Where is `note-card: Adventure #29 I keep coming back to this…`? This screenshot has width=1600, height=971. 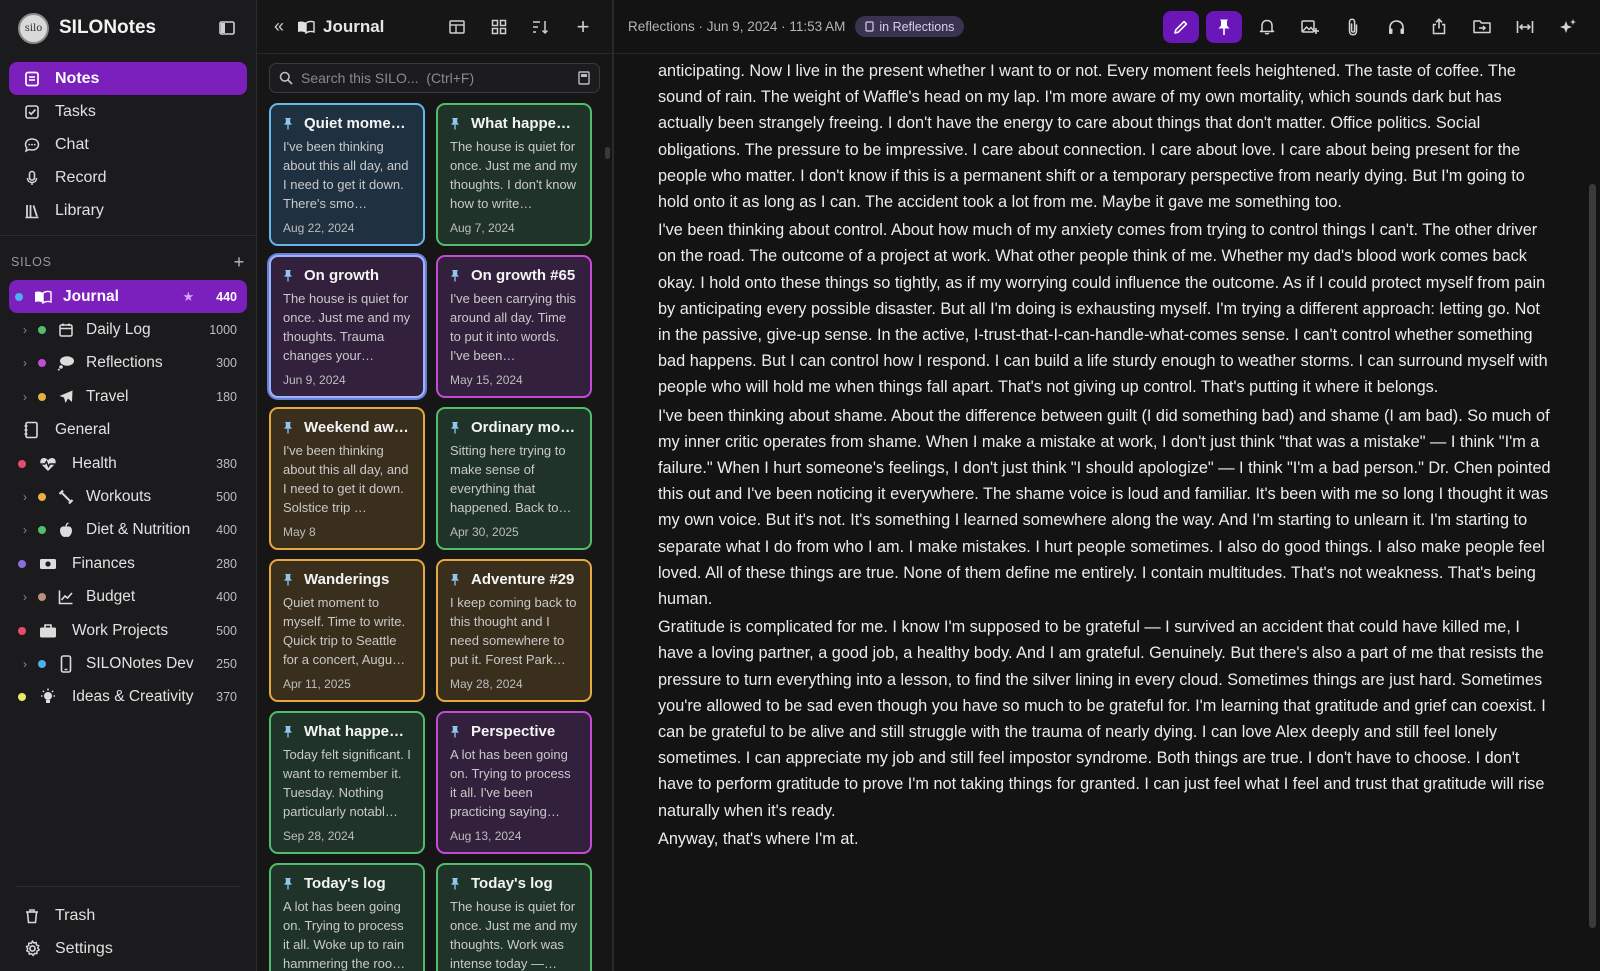 note-card: Adventure #29 I keep coming back to this… is located at coordinates (514, 630).